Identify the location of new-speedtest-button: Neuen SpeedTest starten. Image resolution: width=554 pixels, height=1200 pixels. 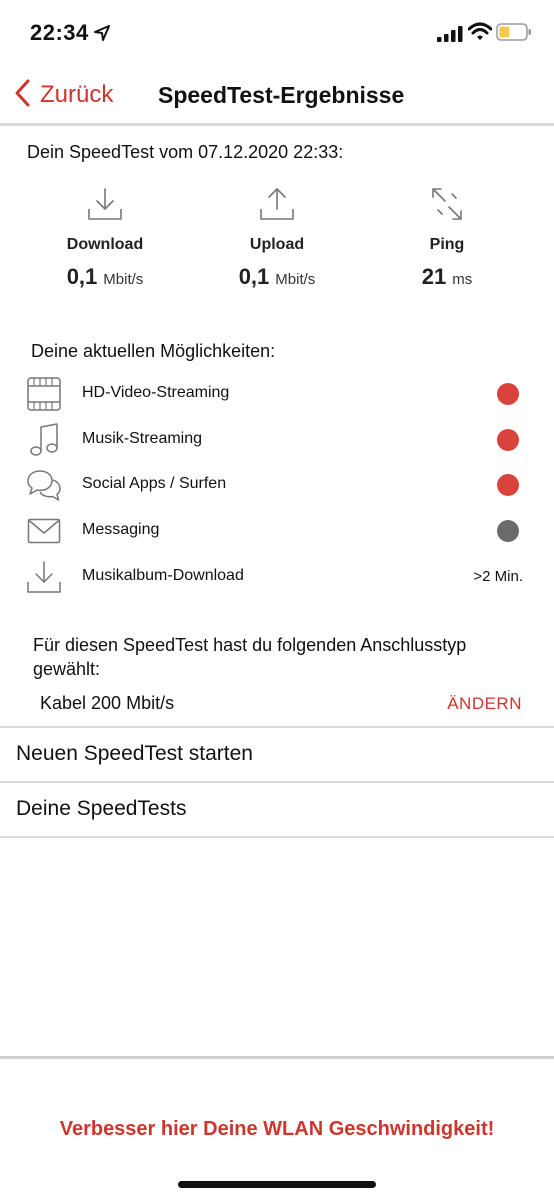
(277, 755).